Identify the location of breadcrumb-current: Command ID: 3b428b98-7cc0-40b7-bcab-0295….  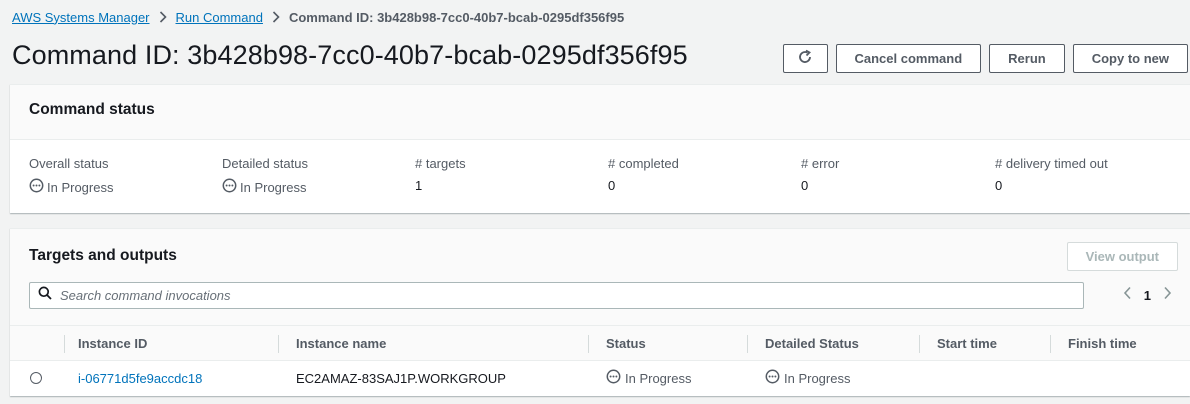
(456, 17).